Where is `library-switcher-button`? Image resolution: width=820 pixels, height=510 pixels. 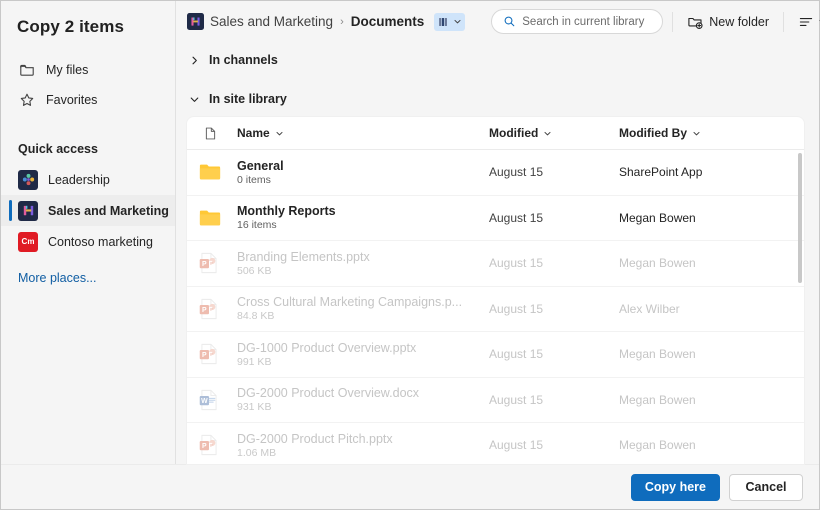 library-switcher-button is located at coordinates (450, 21).